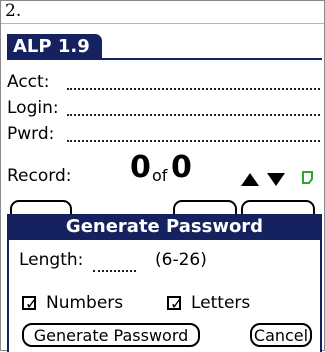  What do you see at coordinates (164, 46) in the screenshot?
I see `title-bar: ALP 1.9` at bounding box center [164, 46].